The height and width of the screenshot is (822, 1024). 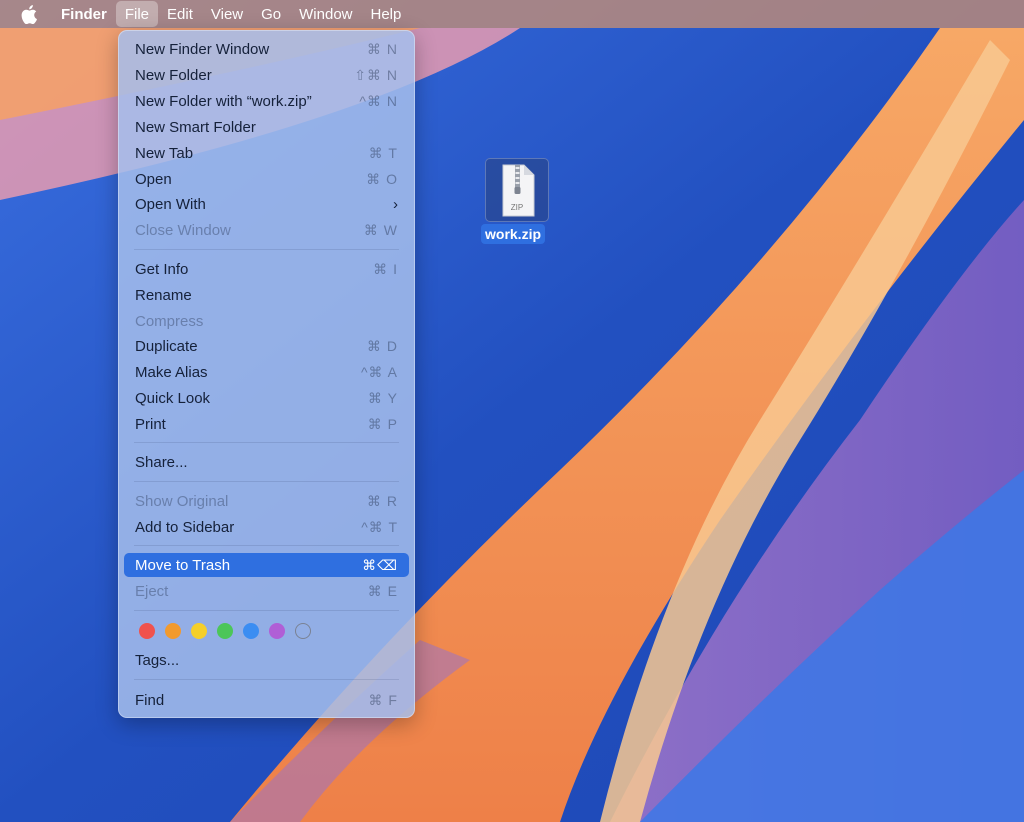 I want to click on menu-item-eject: Eject ⌘ E, so click(x=266, y=591).